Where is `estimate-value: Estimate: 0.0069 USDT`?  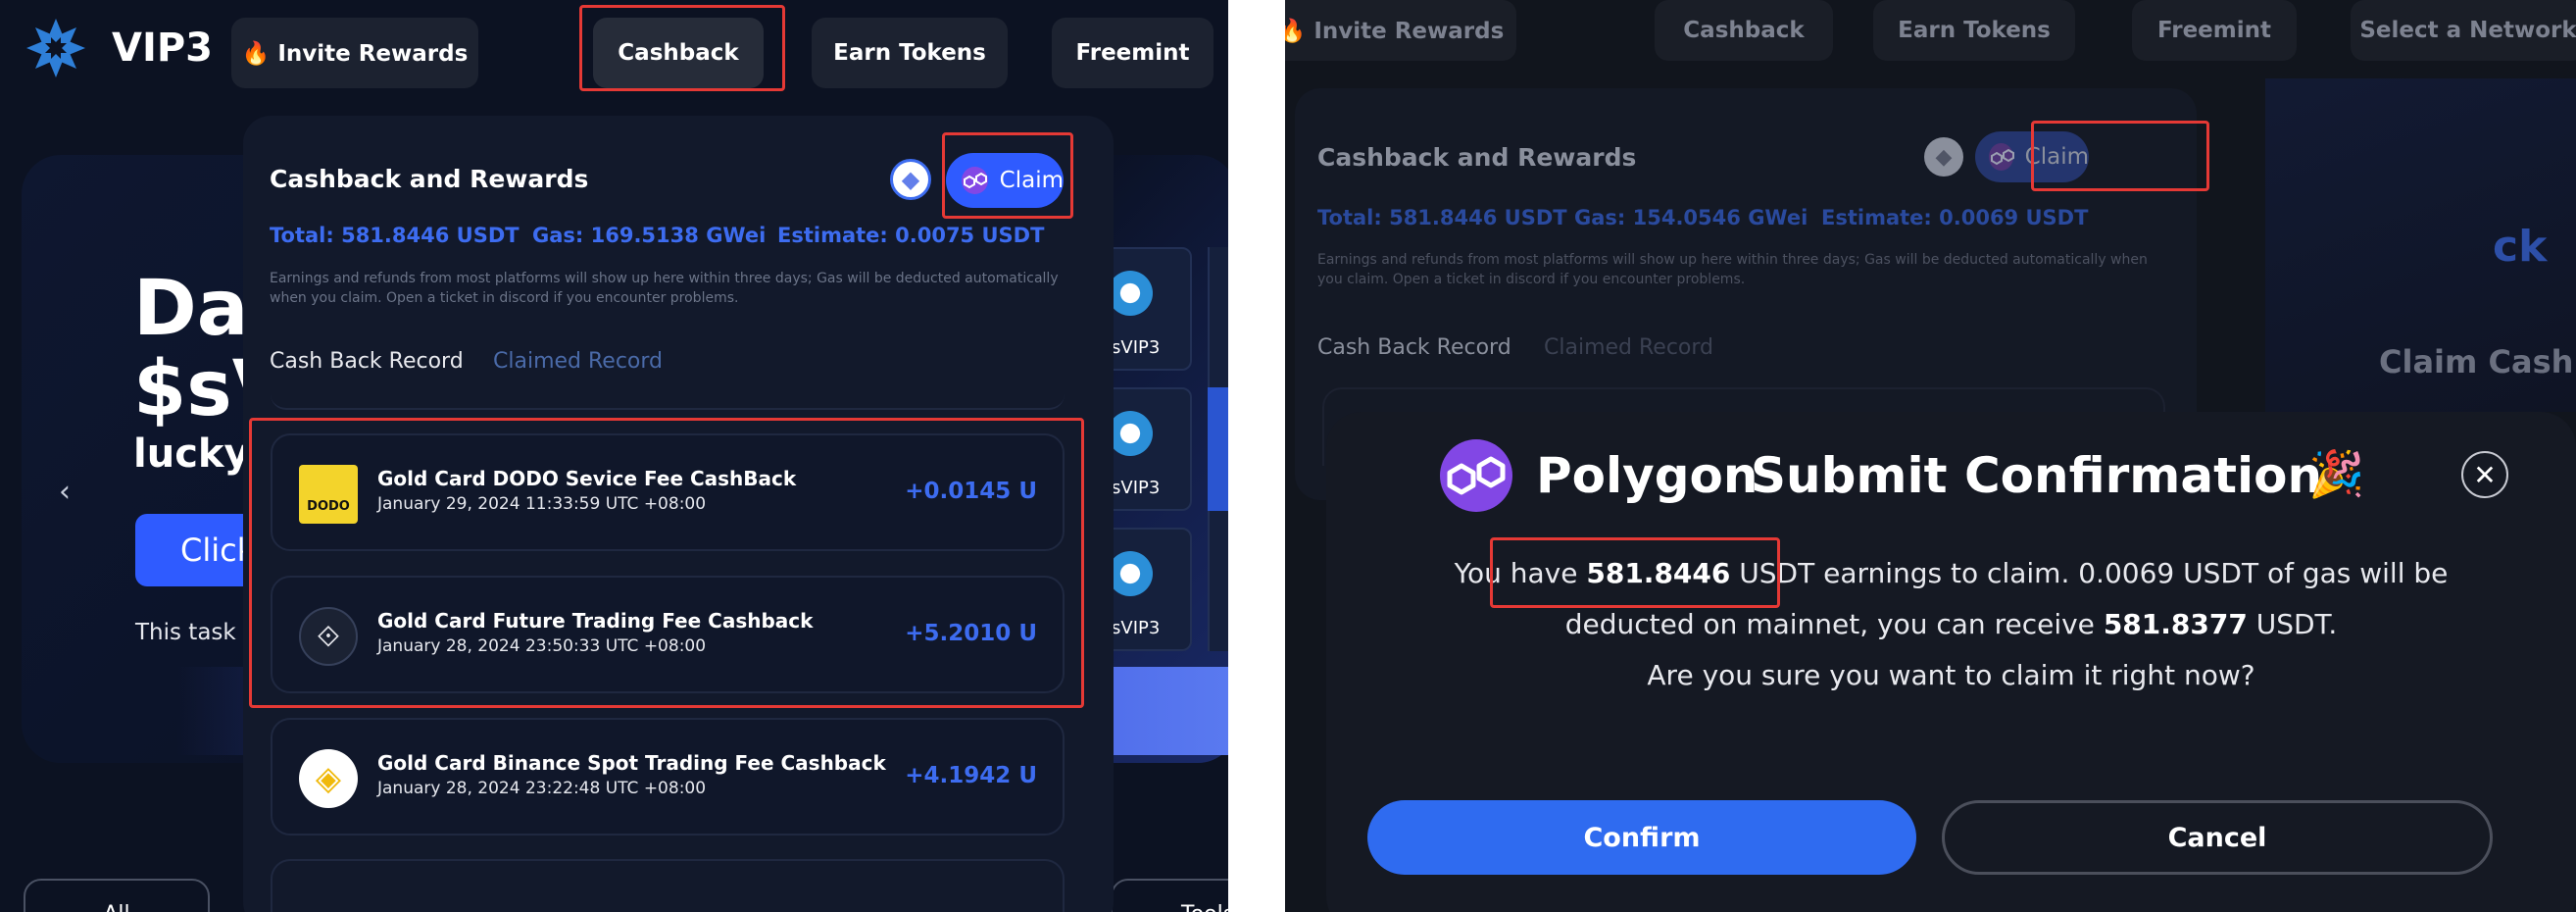 estimate-value: Estimate: 0.0069 USDT is located at coordinates (1955, 217).